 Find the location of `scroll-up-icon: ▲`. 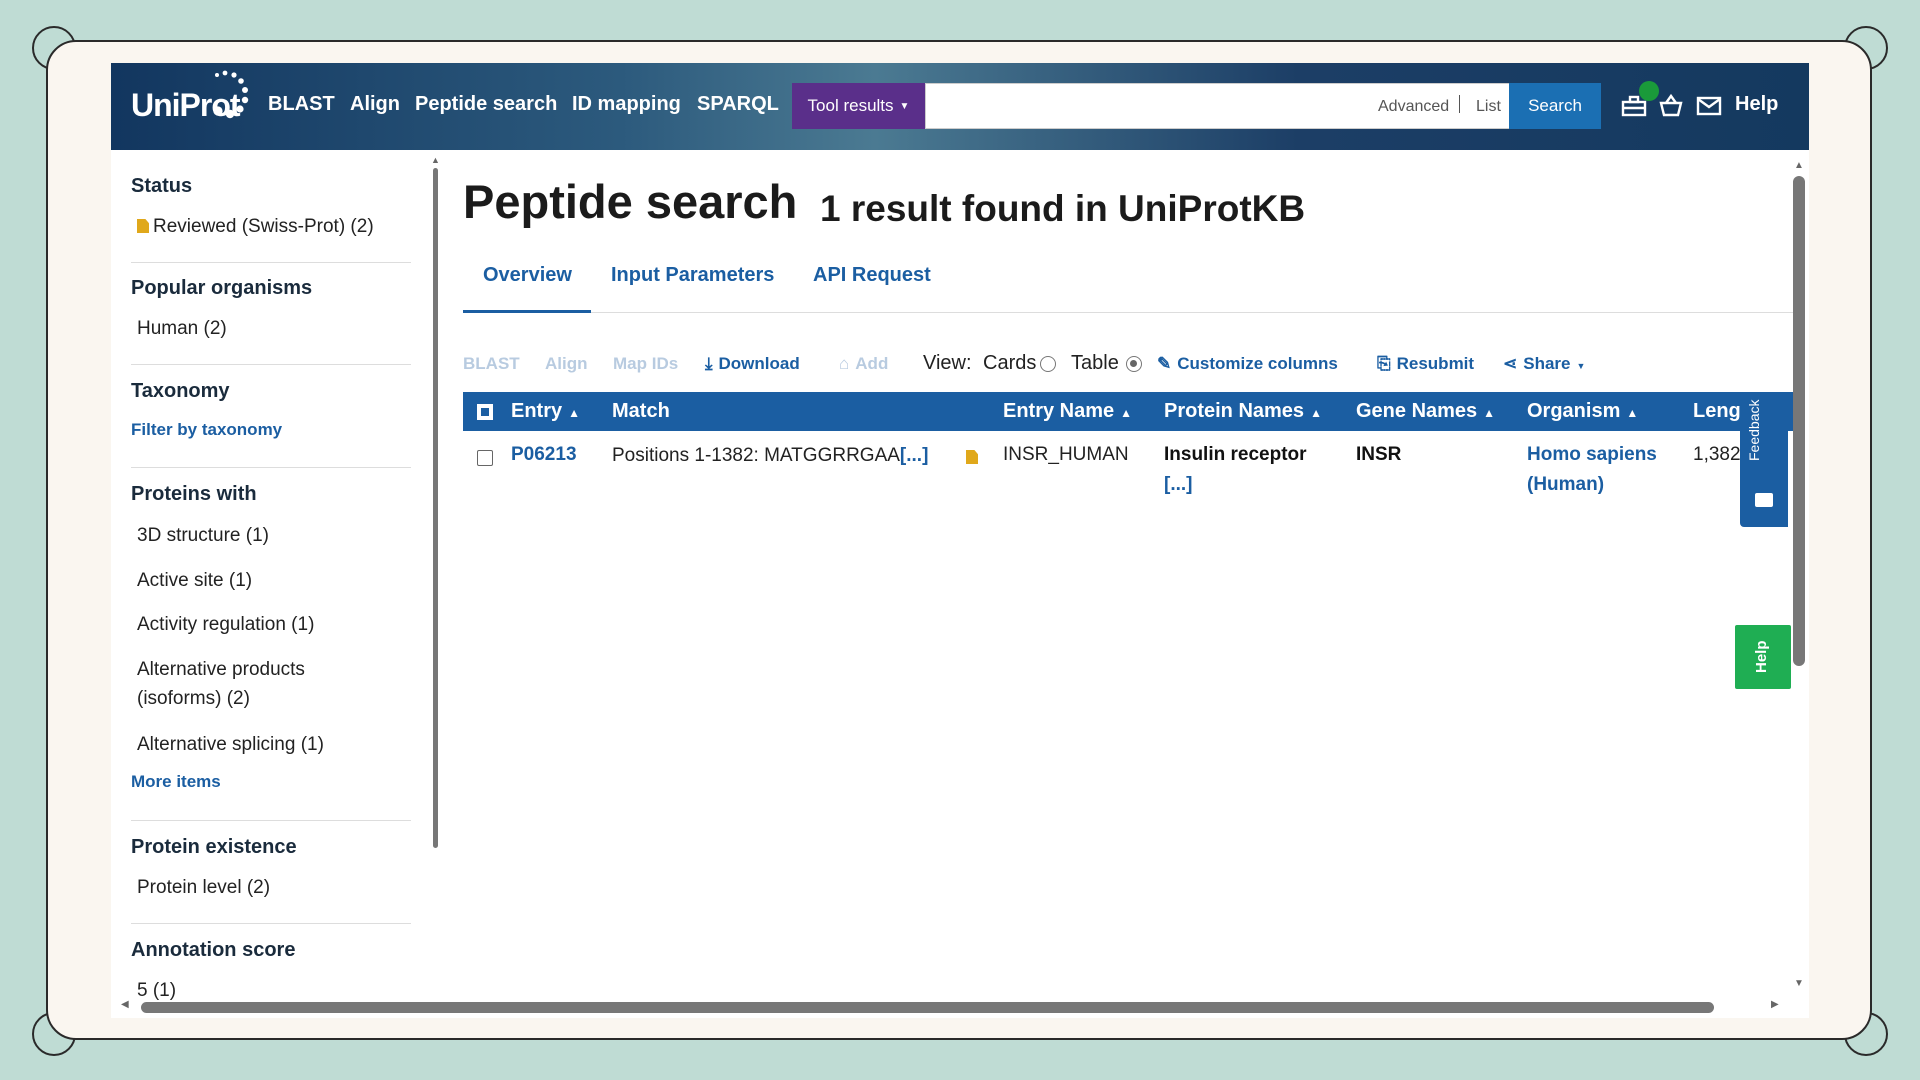

scroll-up-icon: ▲ is located at coordinates (1799, 165).